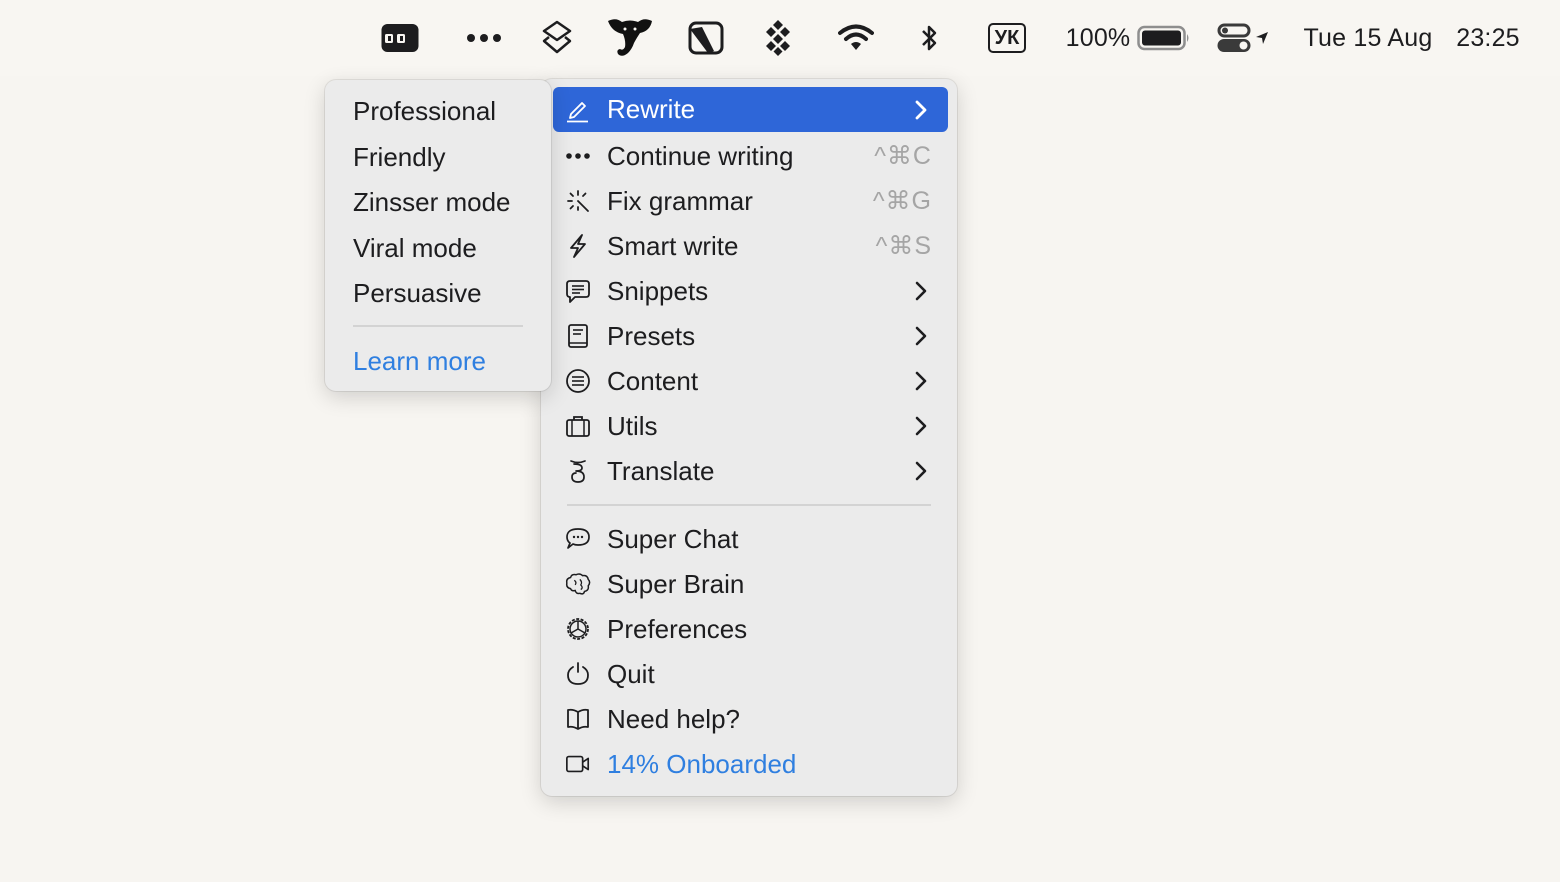  What do you see at coordinates (750, 539) in the screenshot?
I see `menu-item-super-chat: Super Chat` at bounding box center [750, 539].